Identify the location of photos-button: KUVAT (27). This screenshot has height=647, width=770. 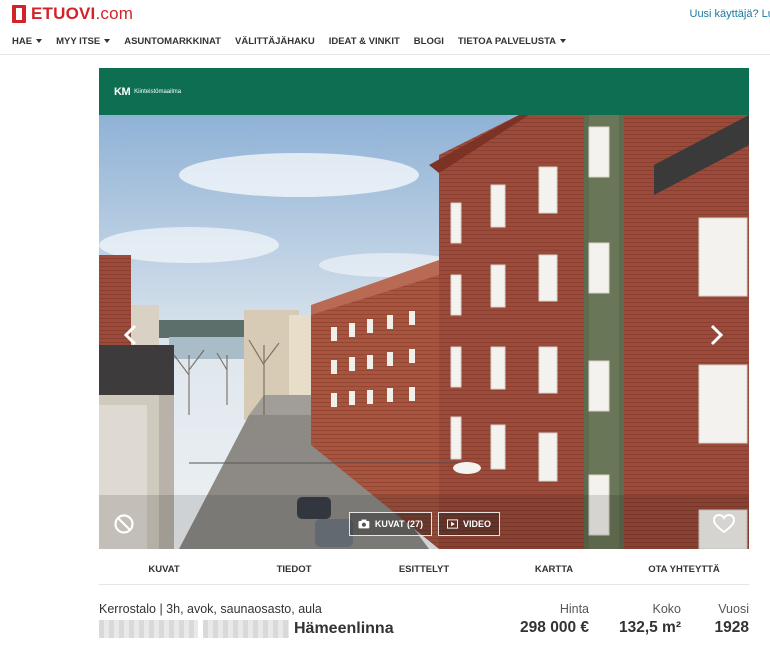
(390, 524).